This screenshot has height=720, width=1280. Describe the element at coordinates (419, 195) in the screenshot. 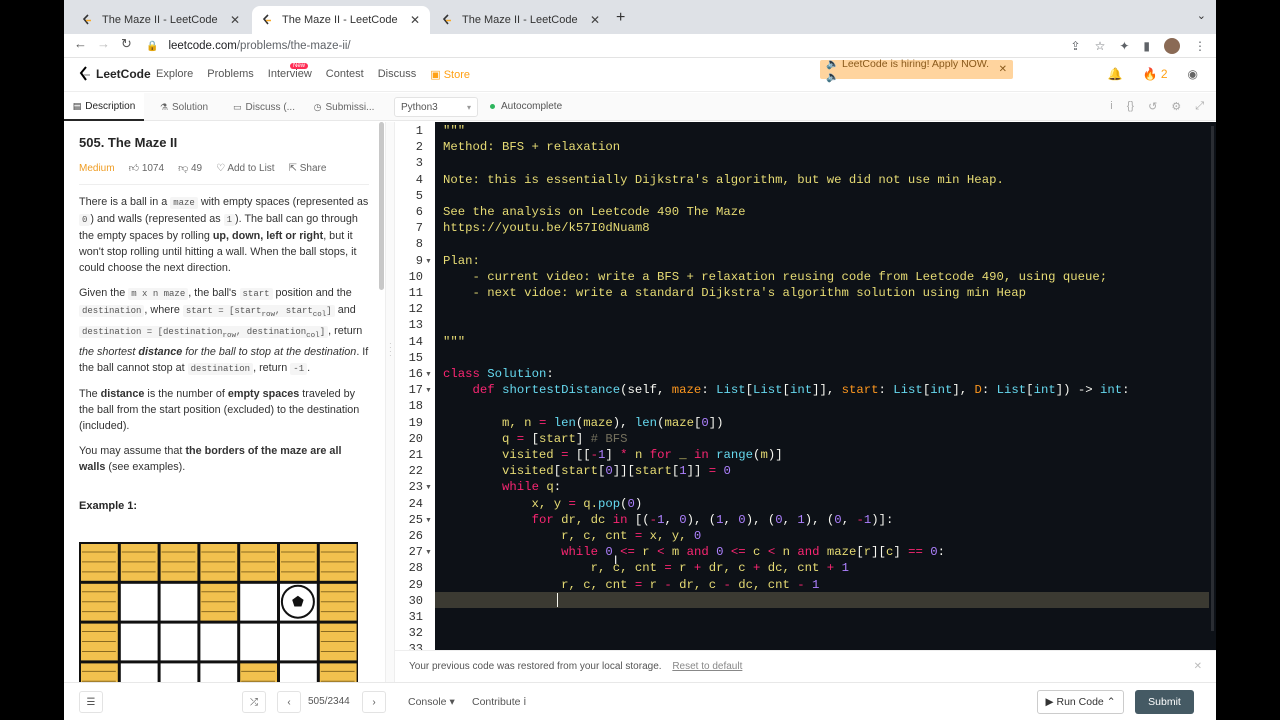

I see `line-number: 5` at that location.